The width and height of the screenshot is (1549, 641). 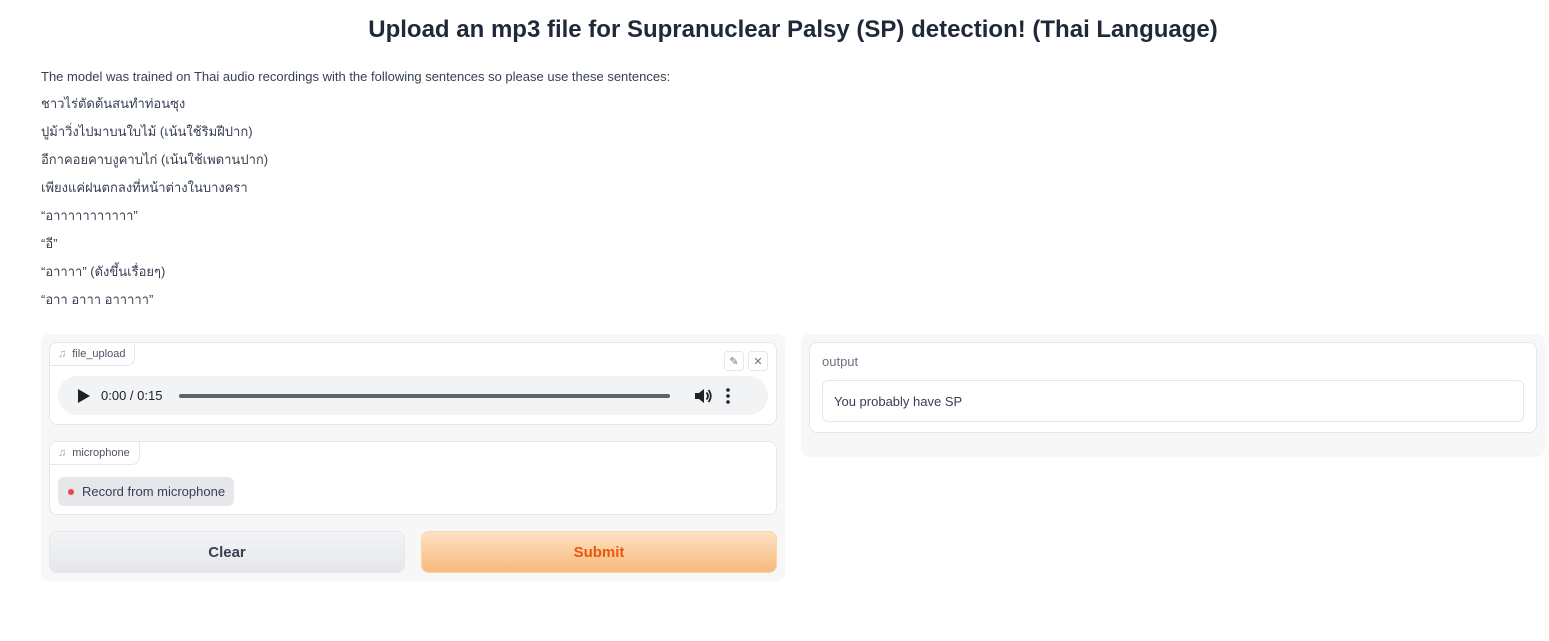 I want to click on output-textbox: You probably have SP, so click(x=1173, y=401).